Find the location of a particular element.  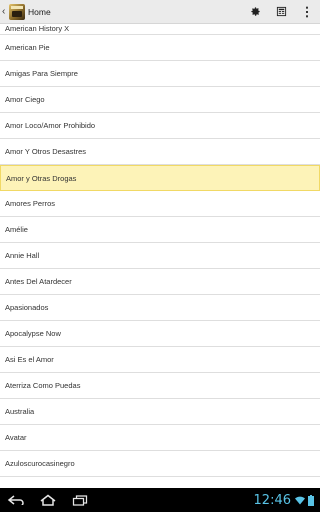

list-item: Amor Ciego is located at coordinates (160, 100).